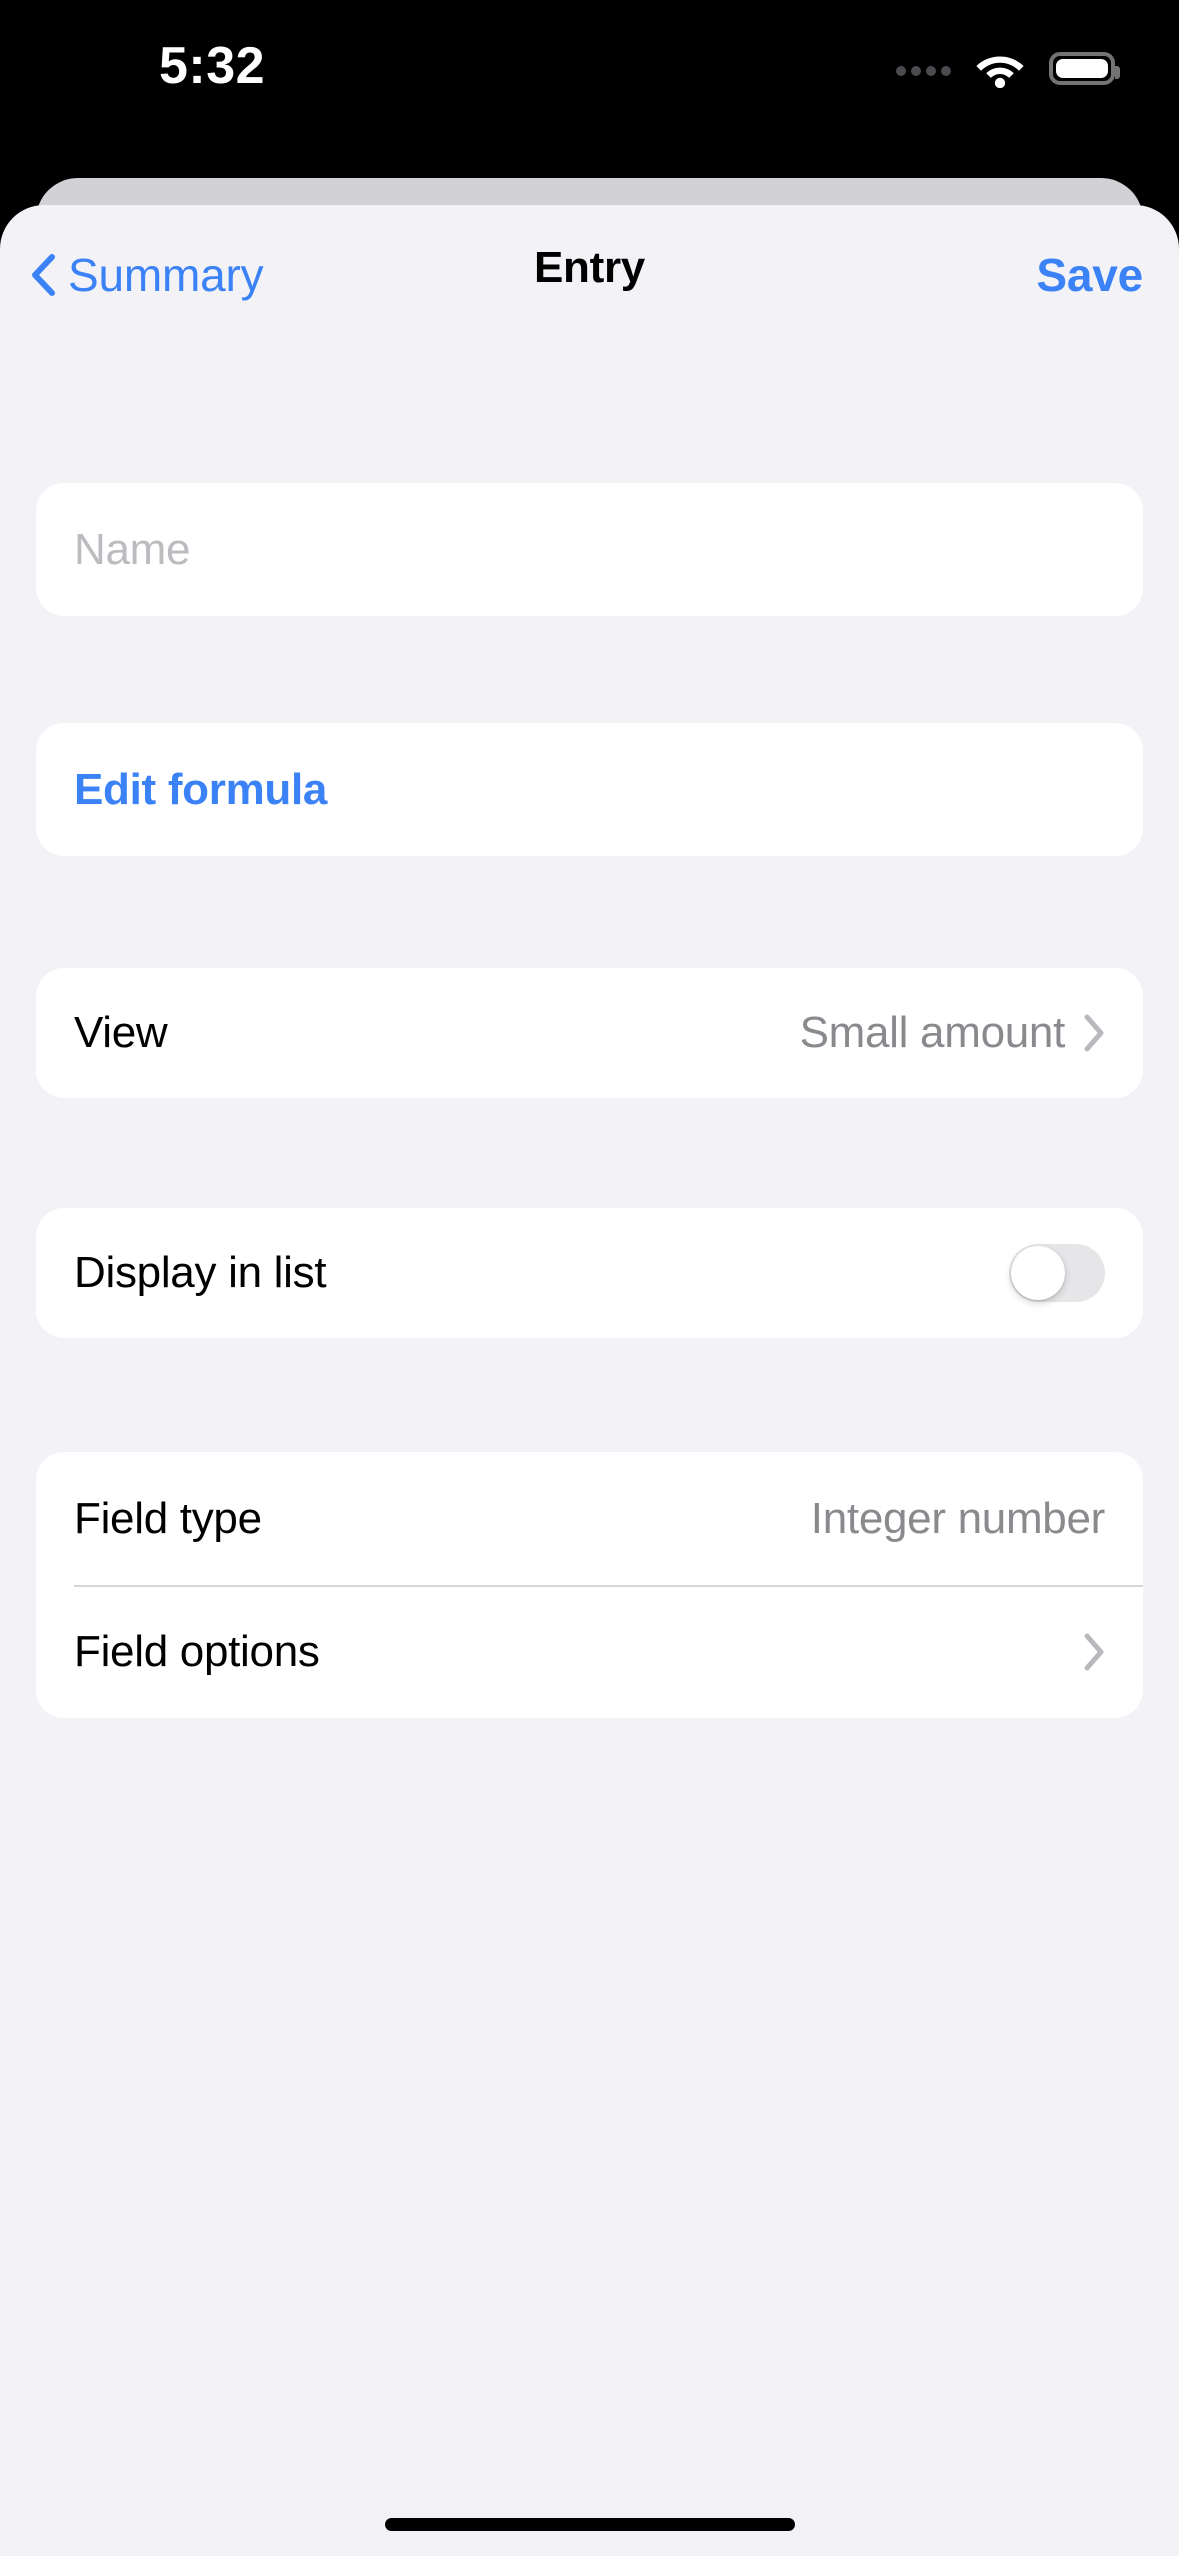 This screenshot has height=2556, width=1179. Describe the element at coordinates (589, 267) in the screenshot. I see `page-title: Entry` at that location.